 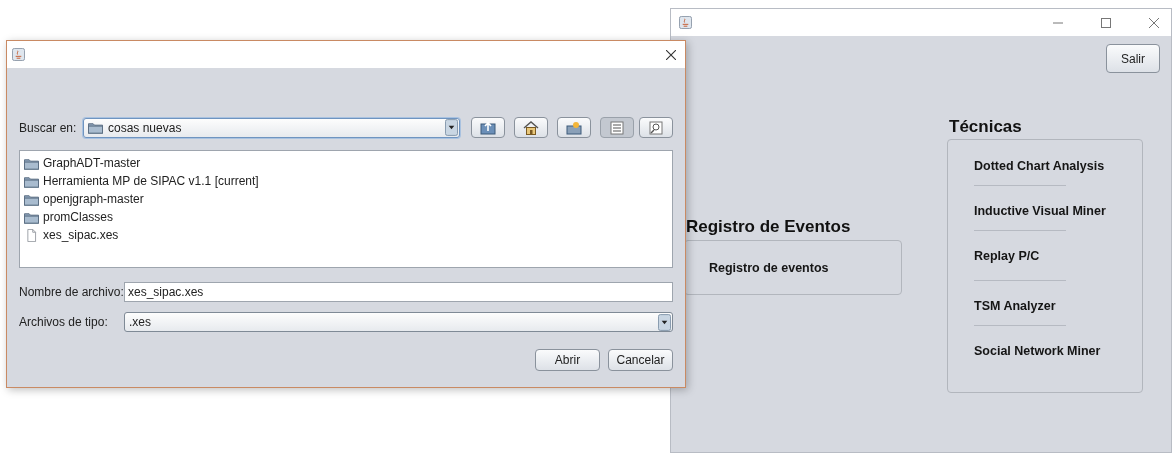 I want to click on file-name-field: xes_sipac.xes, so click(x=398, y=292).